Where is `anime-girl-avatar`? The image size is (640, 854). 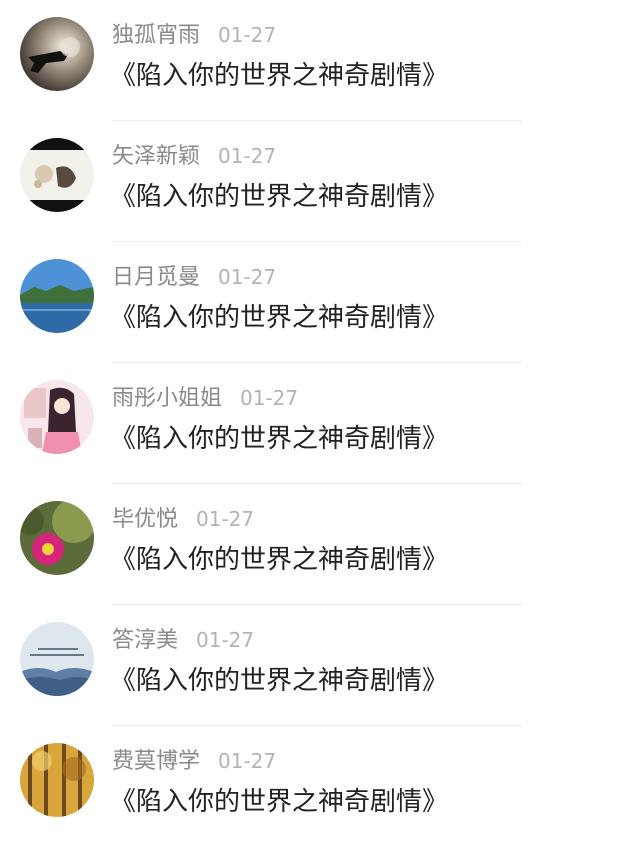
anime-girl-avatar is located at coordinates (57, 417).